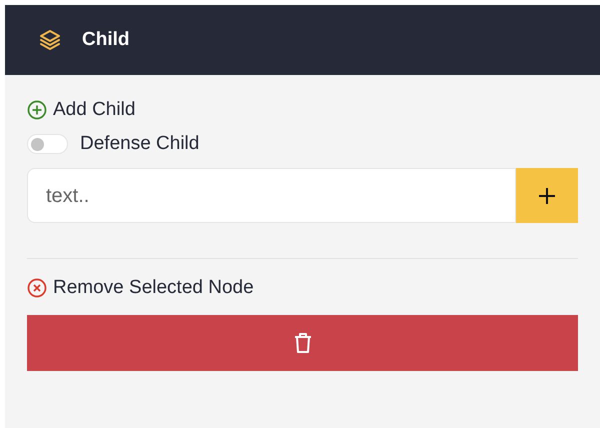  Describe the element at coordinates (140, 144) in the screenshot. I see `toggle-label: Defense Child` at that location.